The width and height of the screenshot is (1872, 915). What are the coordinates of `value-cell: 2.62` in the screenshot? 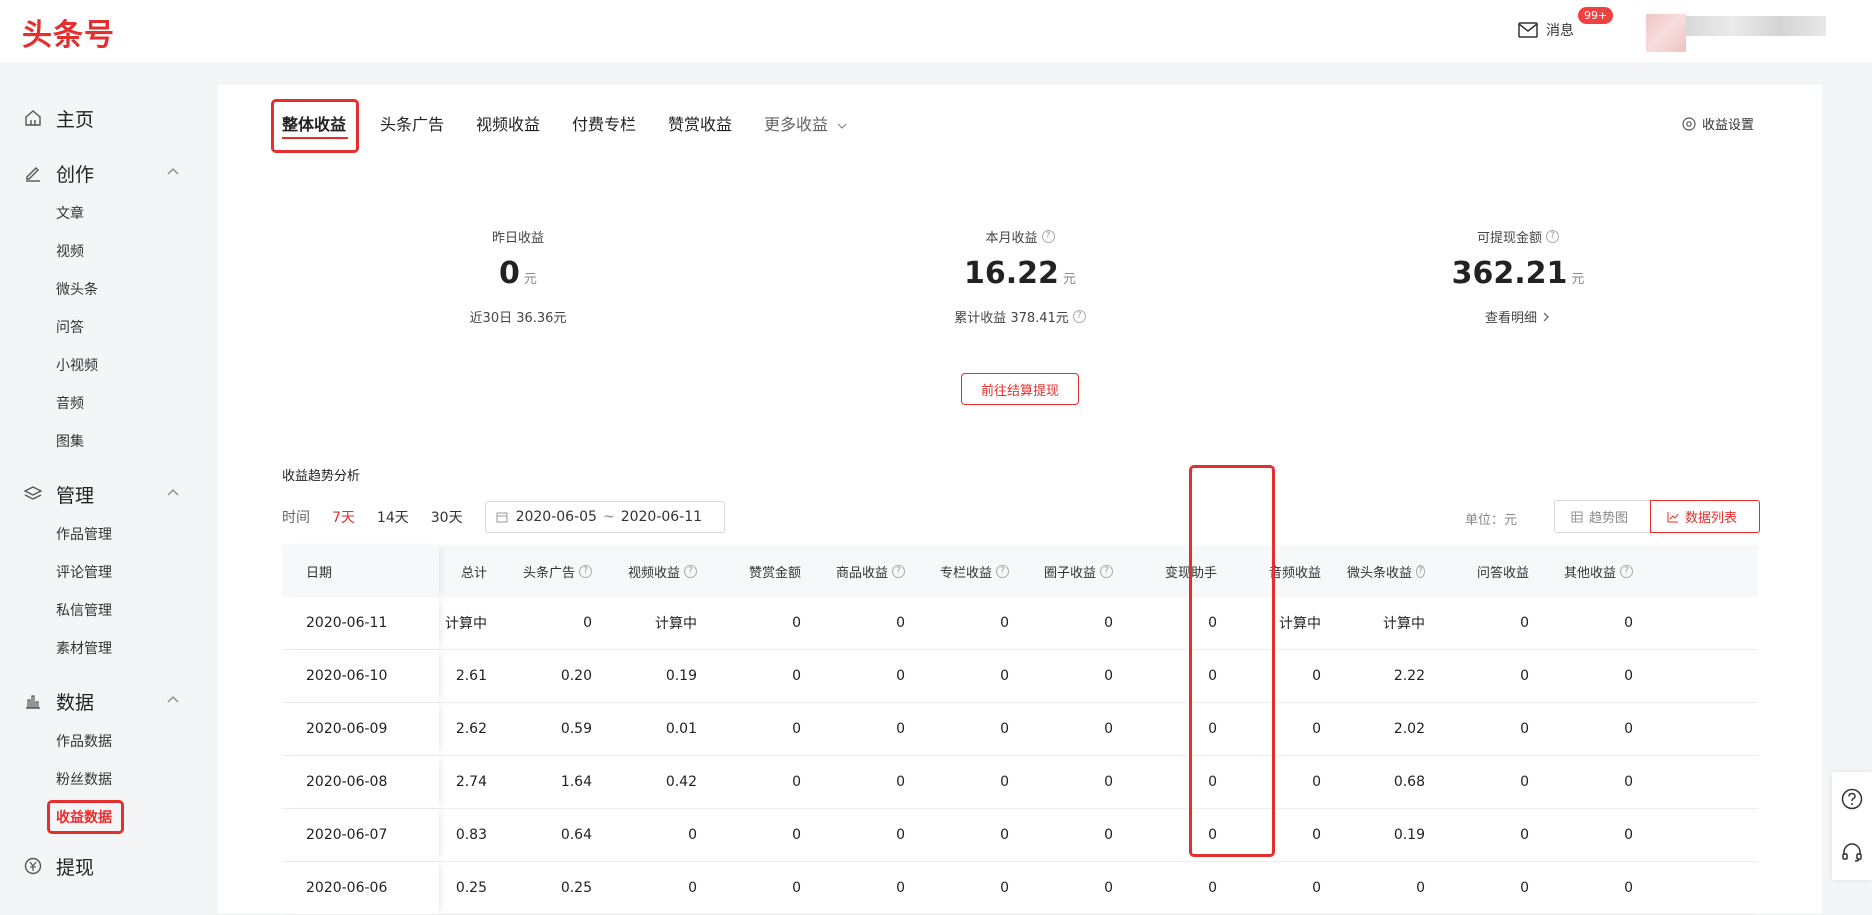 It's located at (471, 729).